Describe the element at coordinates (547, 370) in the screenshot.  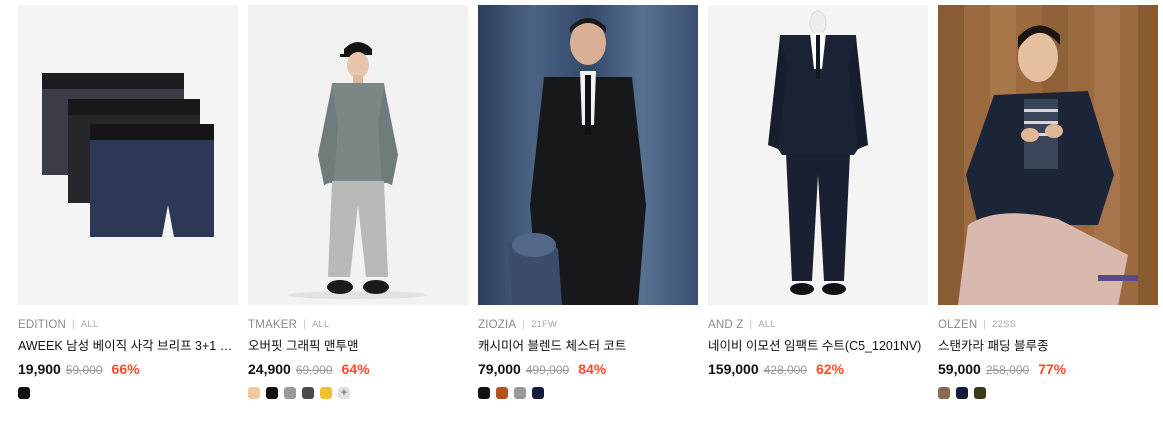
I see `original-price: 499,000` at that location.